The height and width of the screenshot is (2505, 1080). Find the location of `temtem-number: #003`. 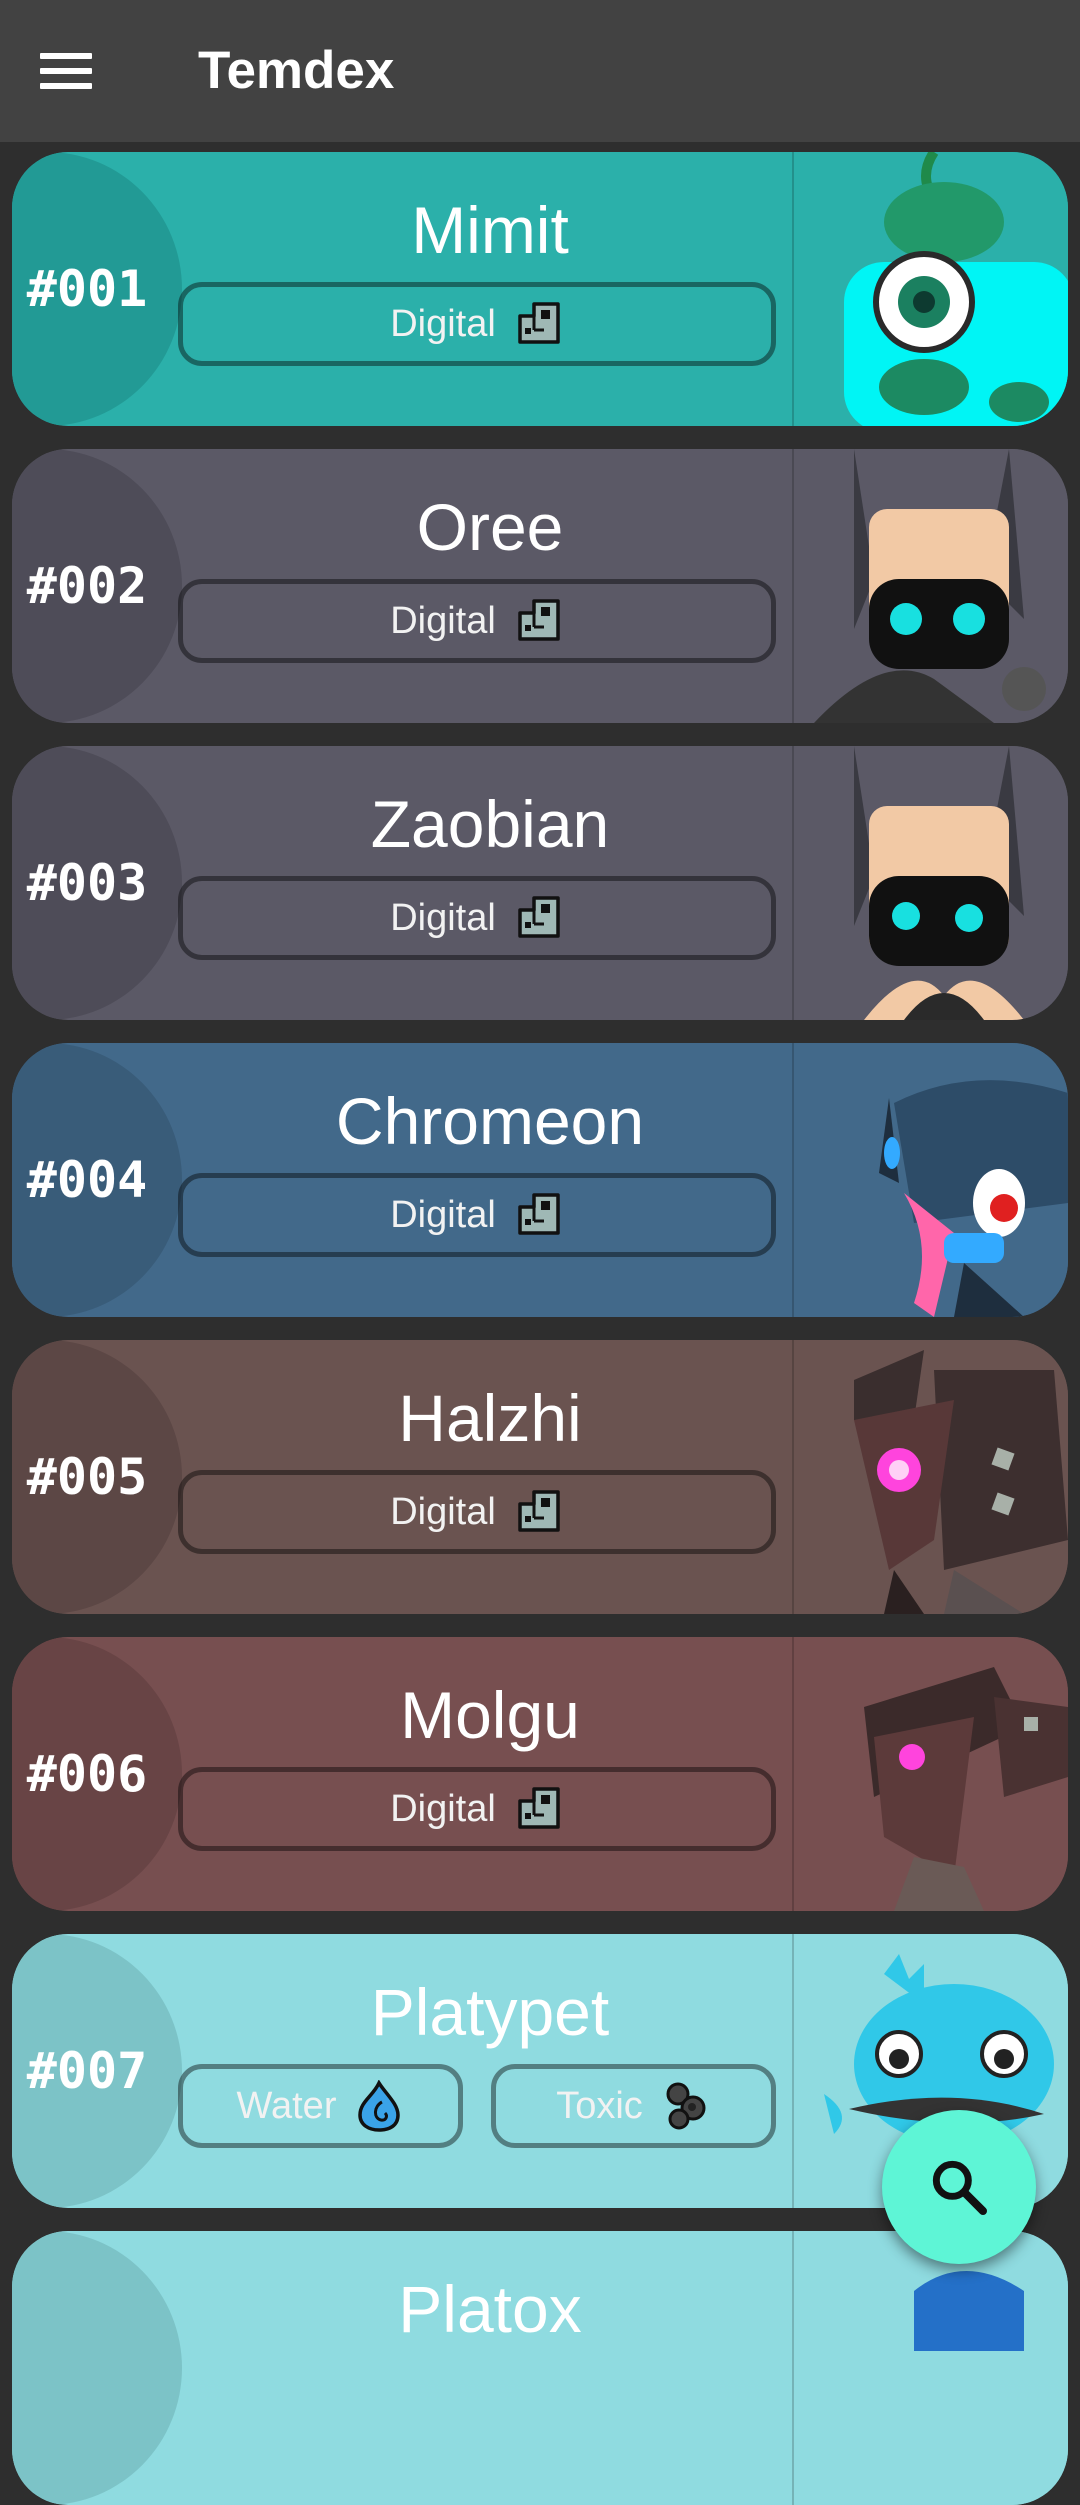

temtem-number: #003 is located at coordinates (87, 883).